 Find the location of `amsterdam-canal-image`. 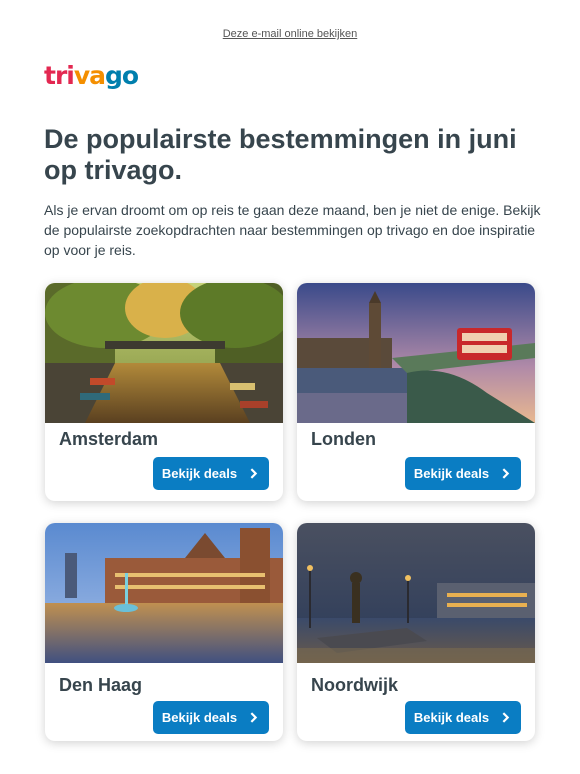

amsterdam-canal-image is located at coordinates (164, 353).